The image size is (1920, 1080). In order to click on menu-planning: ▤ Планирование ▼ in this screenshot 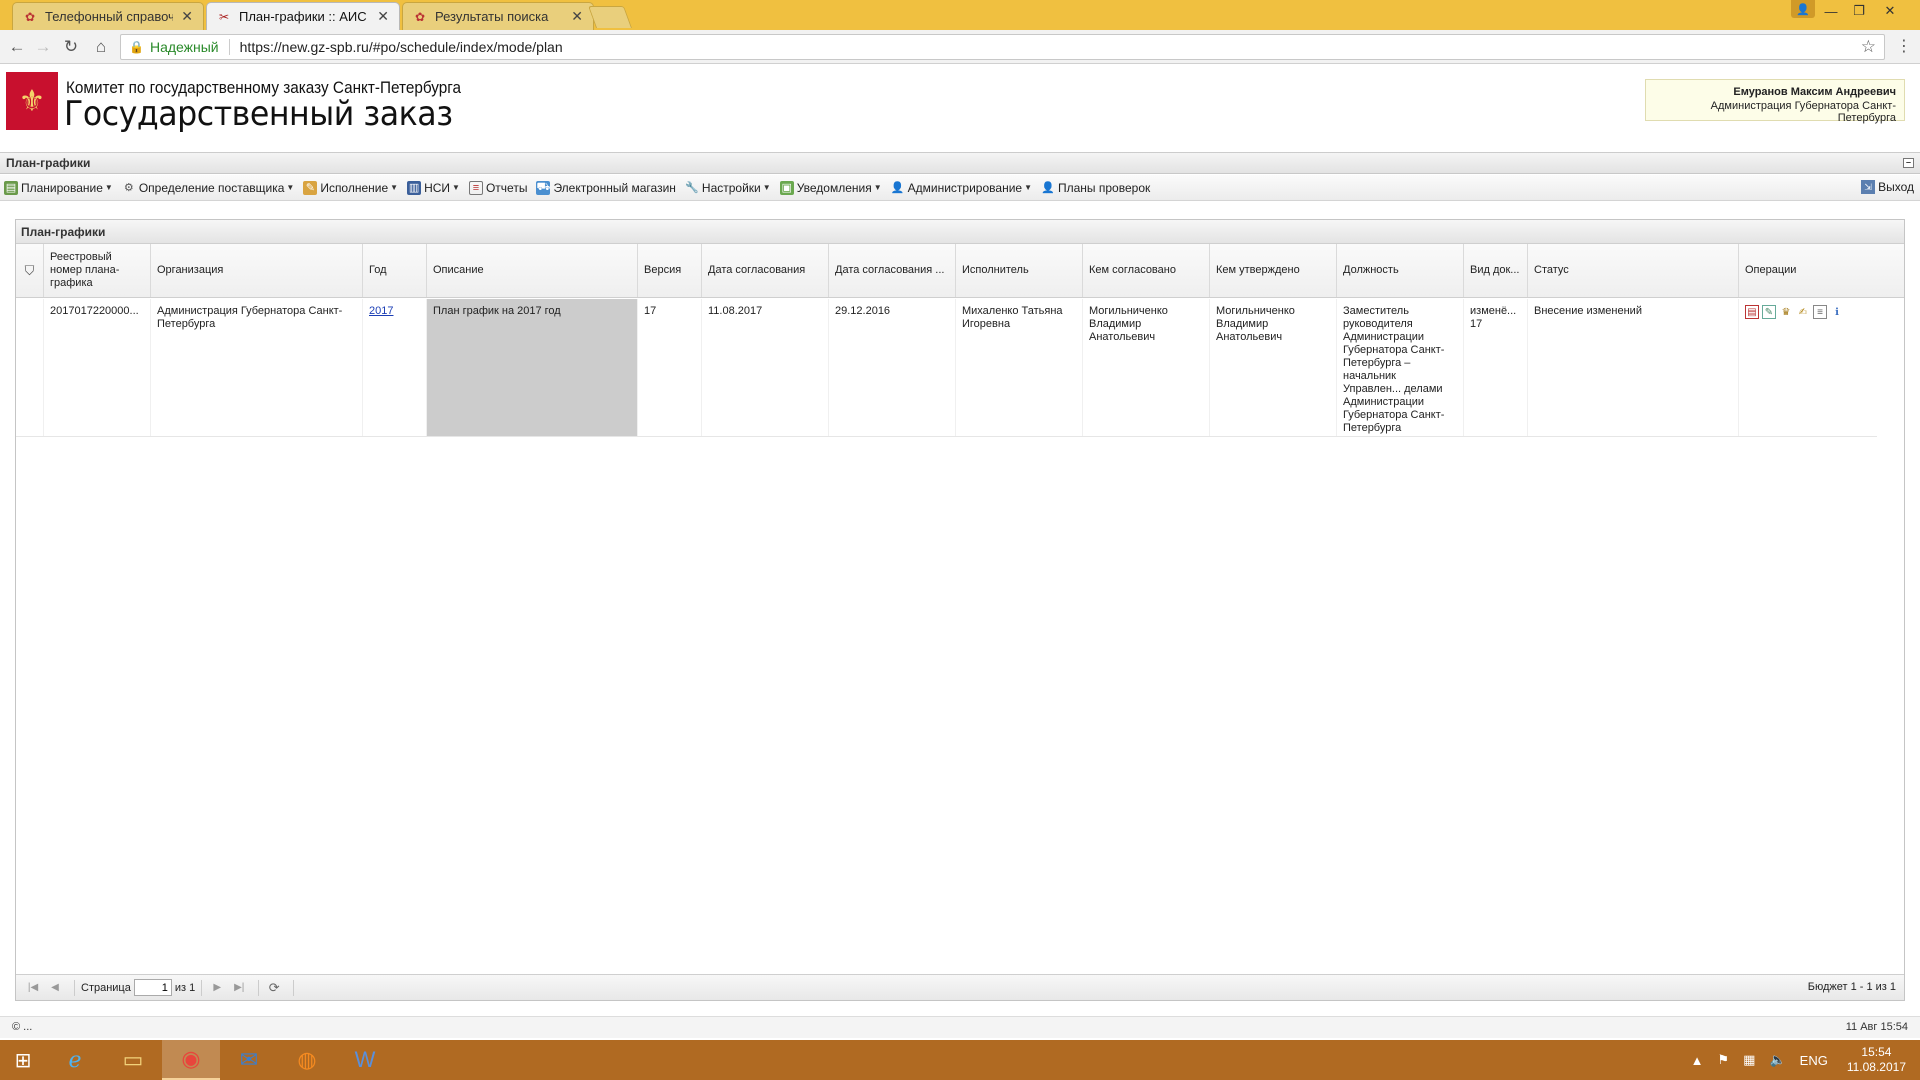, I will do `click(58, 187)`.